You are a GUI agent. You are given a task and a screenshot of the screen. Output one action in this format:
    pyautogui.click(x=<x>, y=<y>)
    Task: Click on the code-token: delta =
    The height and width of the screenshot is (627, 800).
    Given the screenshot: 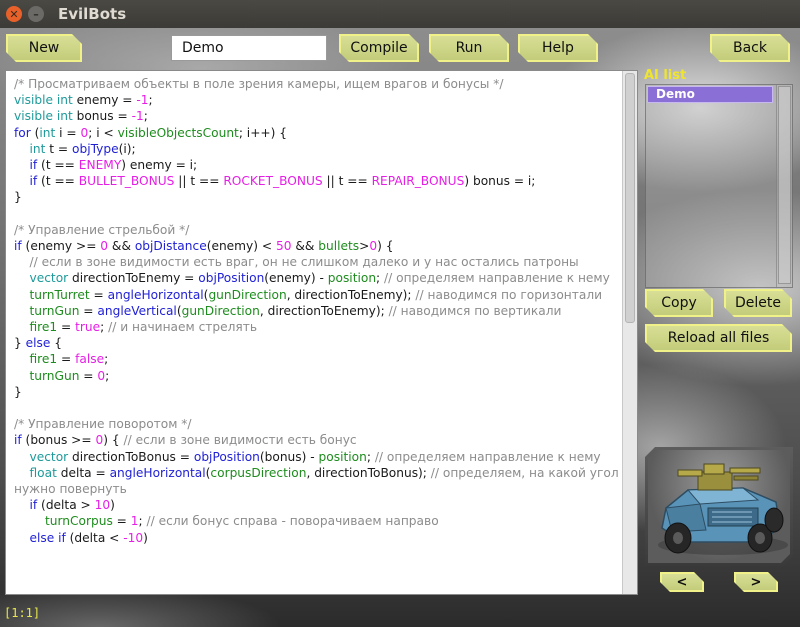 What is the action you would take?
    pyautogui.click(x=83, y=472)
    